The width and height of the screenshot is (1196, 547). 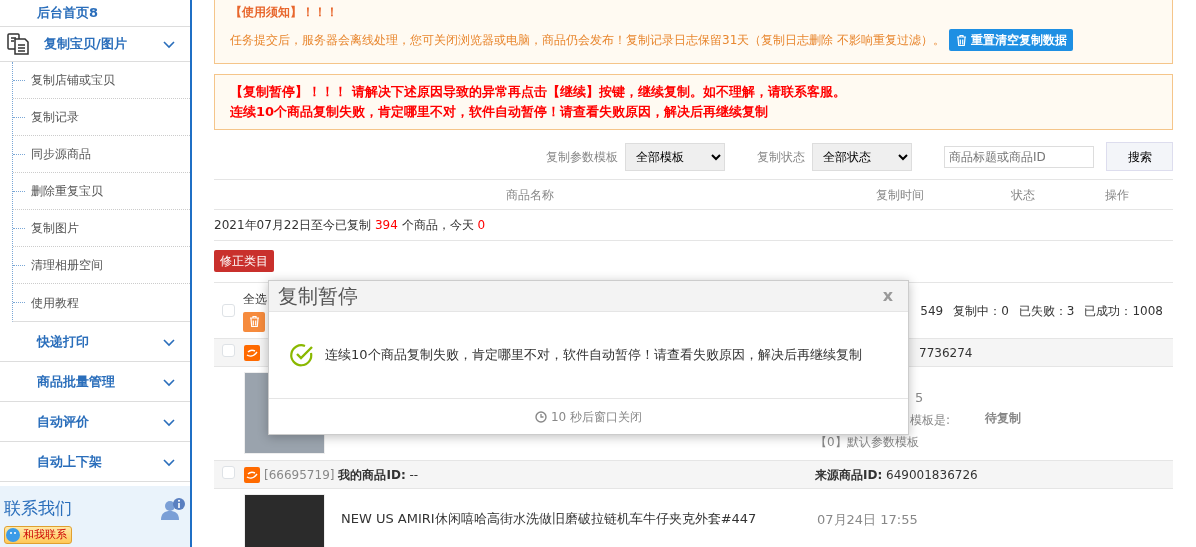 I want to click on notice-text: 任务提交后，服务器会离线处理，您可关闭浏览器或电脑，商品仍会发布！复制记录日志保留31天（复制日志删除 不影响重复过滤）。, so click(x=588, y=40).